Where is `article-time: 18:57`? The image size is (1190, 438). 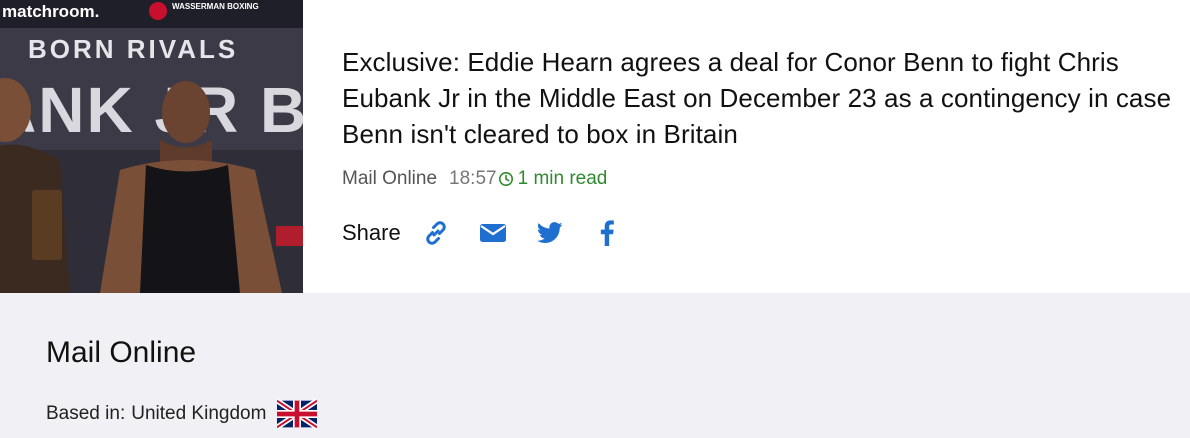 article-time: 18:57 is located at coordinates (473, 178).